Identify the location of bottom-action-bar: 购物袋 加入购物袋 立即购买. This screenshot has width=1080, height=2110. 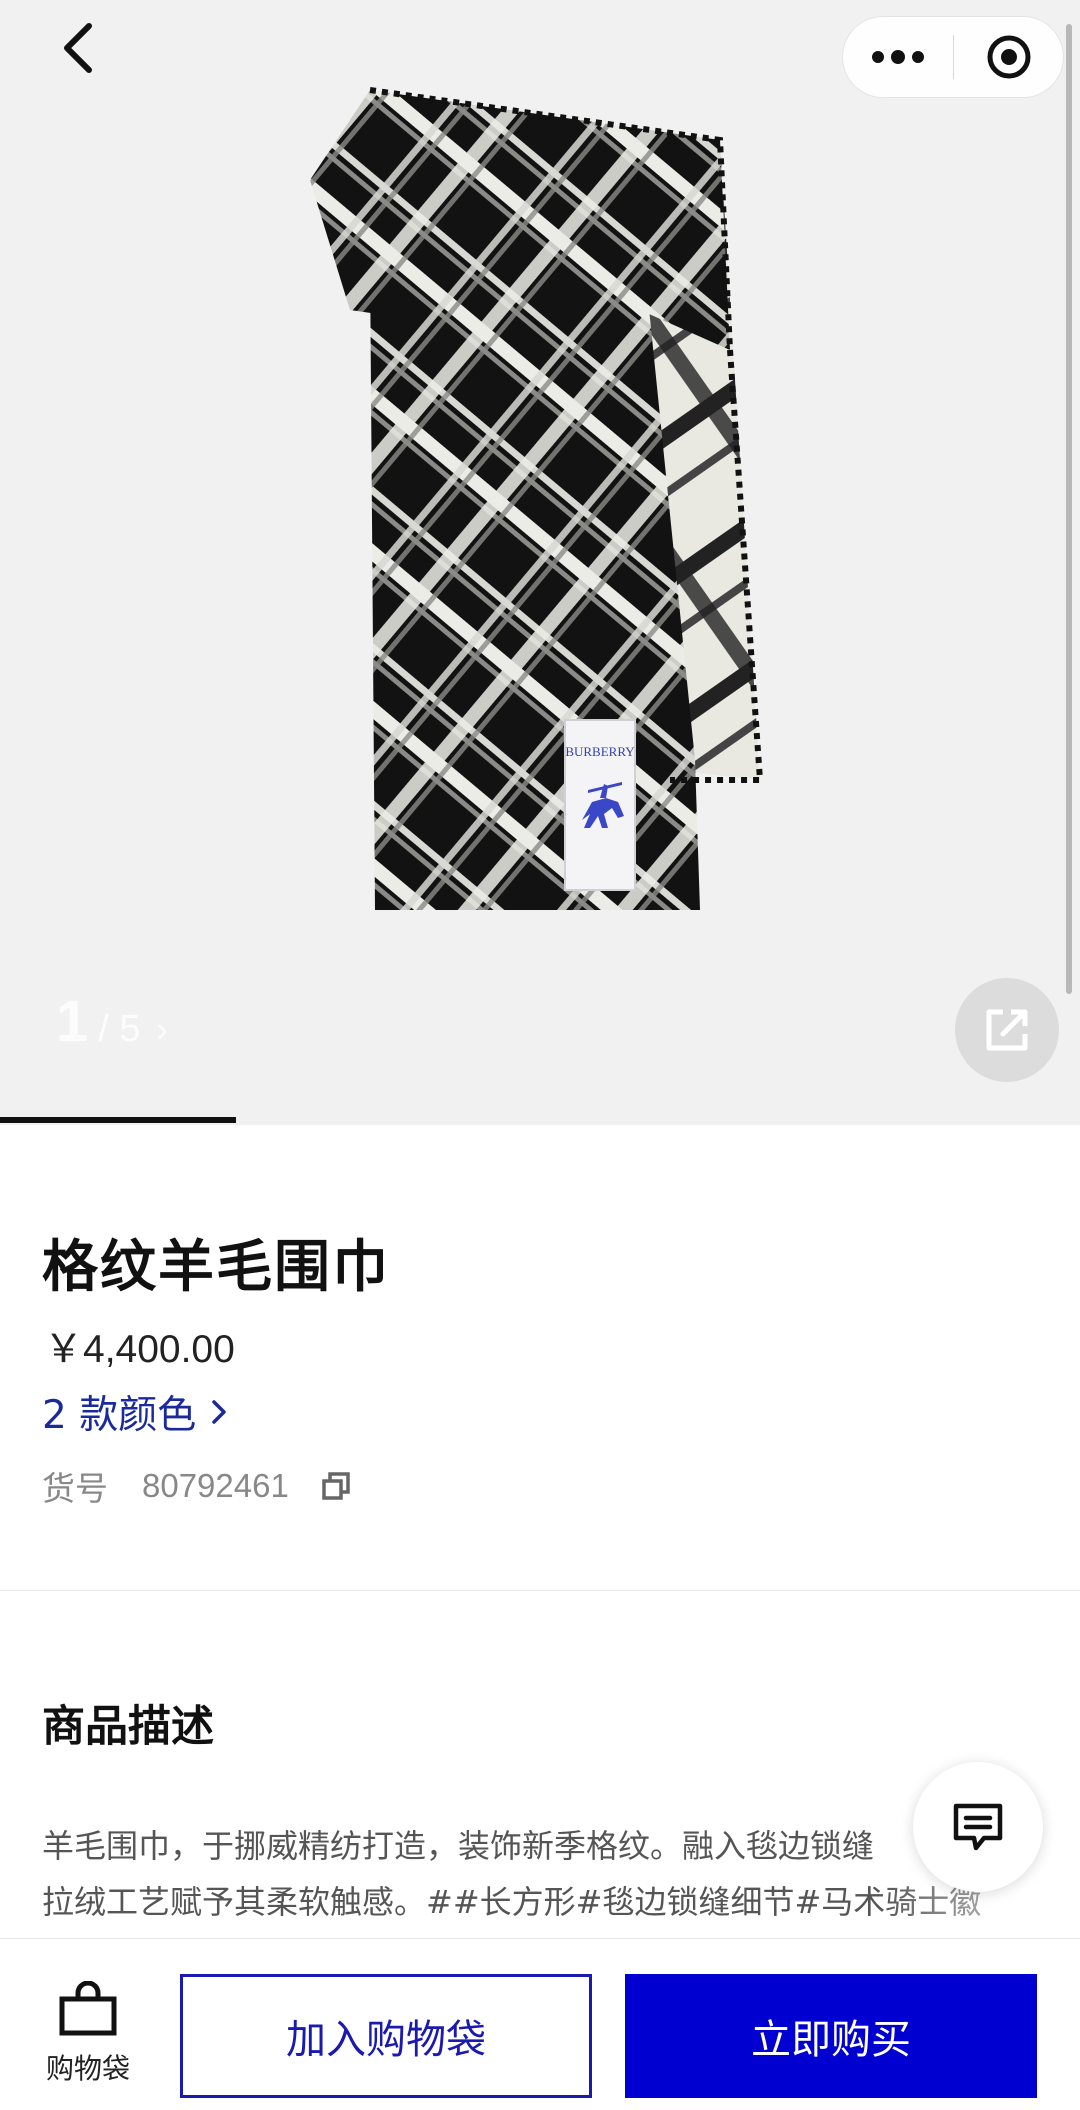
(540, 2024).